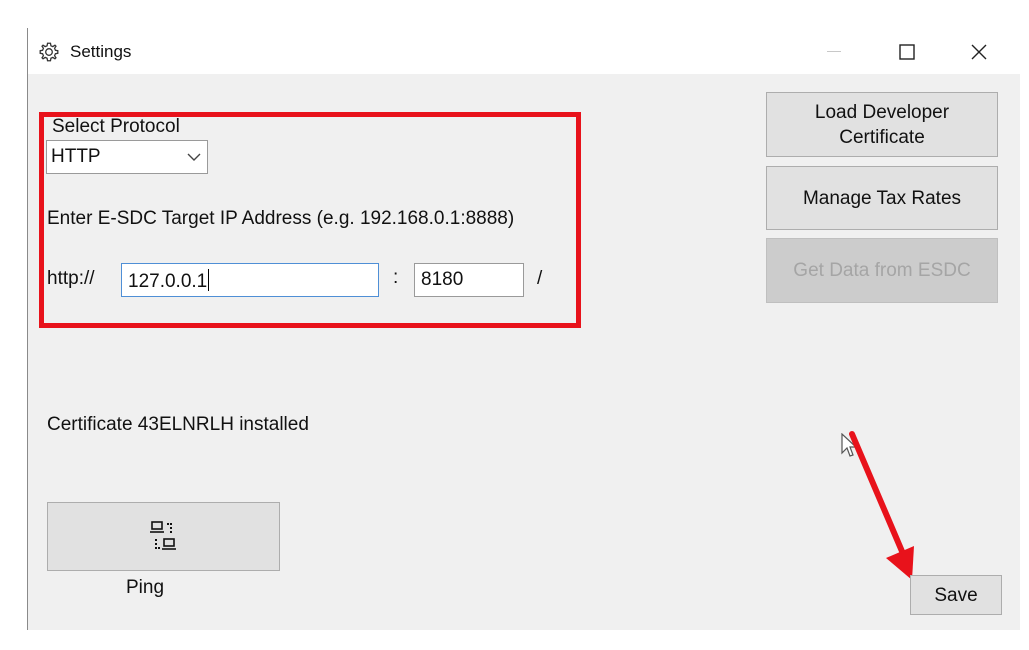 Image resolution: width=1029 pixels, height=650 pixels. I want to click on get-data-from-esdc-button: Get Data from ESDC, so click(882, 270).